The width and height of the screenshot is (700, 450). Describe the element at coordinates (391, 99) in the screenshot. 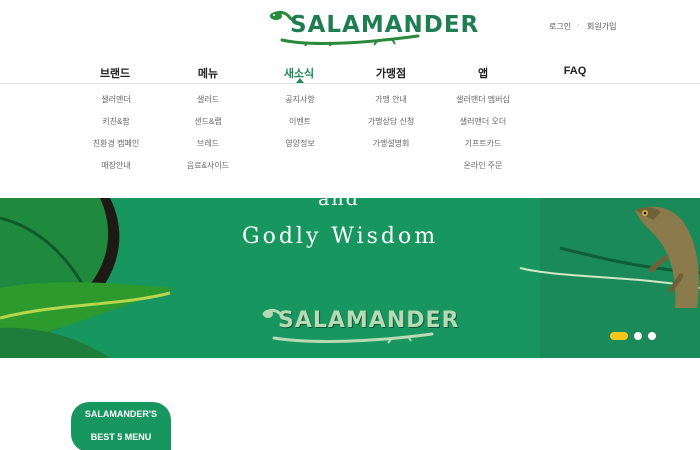

I see `submenu-item: 가맹 안내` at that location.